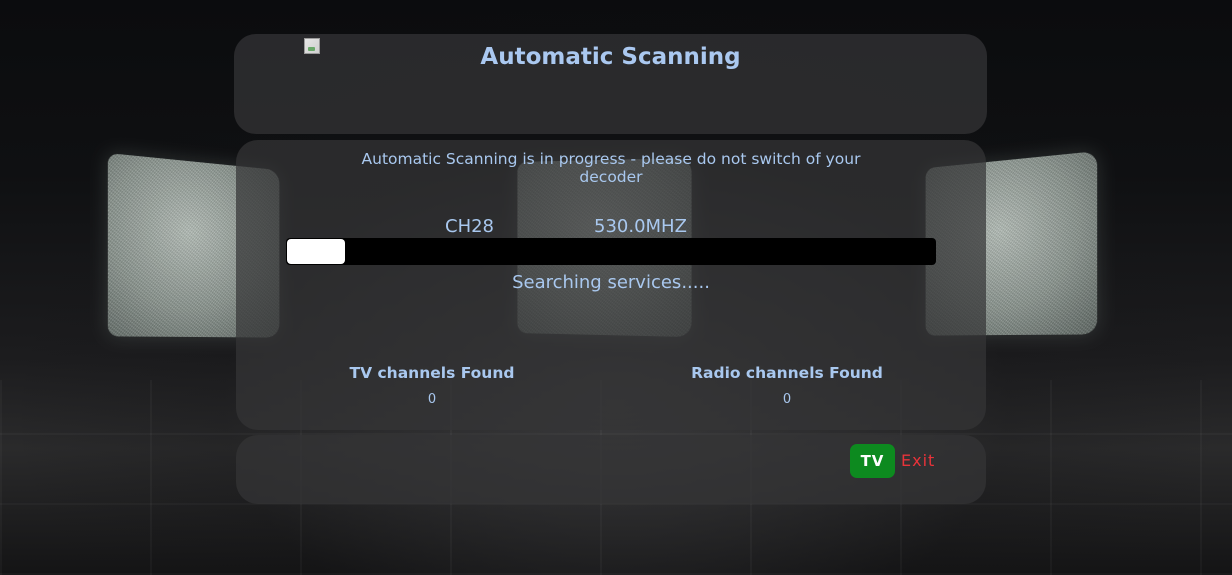 The width and height of the screenshot is (1232, 575). Describe the element at coordinates (610, 57) in the screenshot. I see `page-title: Automatic Scanning` at that location.